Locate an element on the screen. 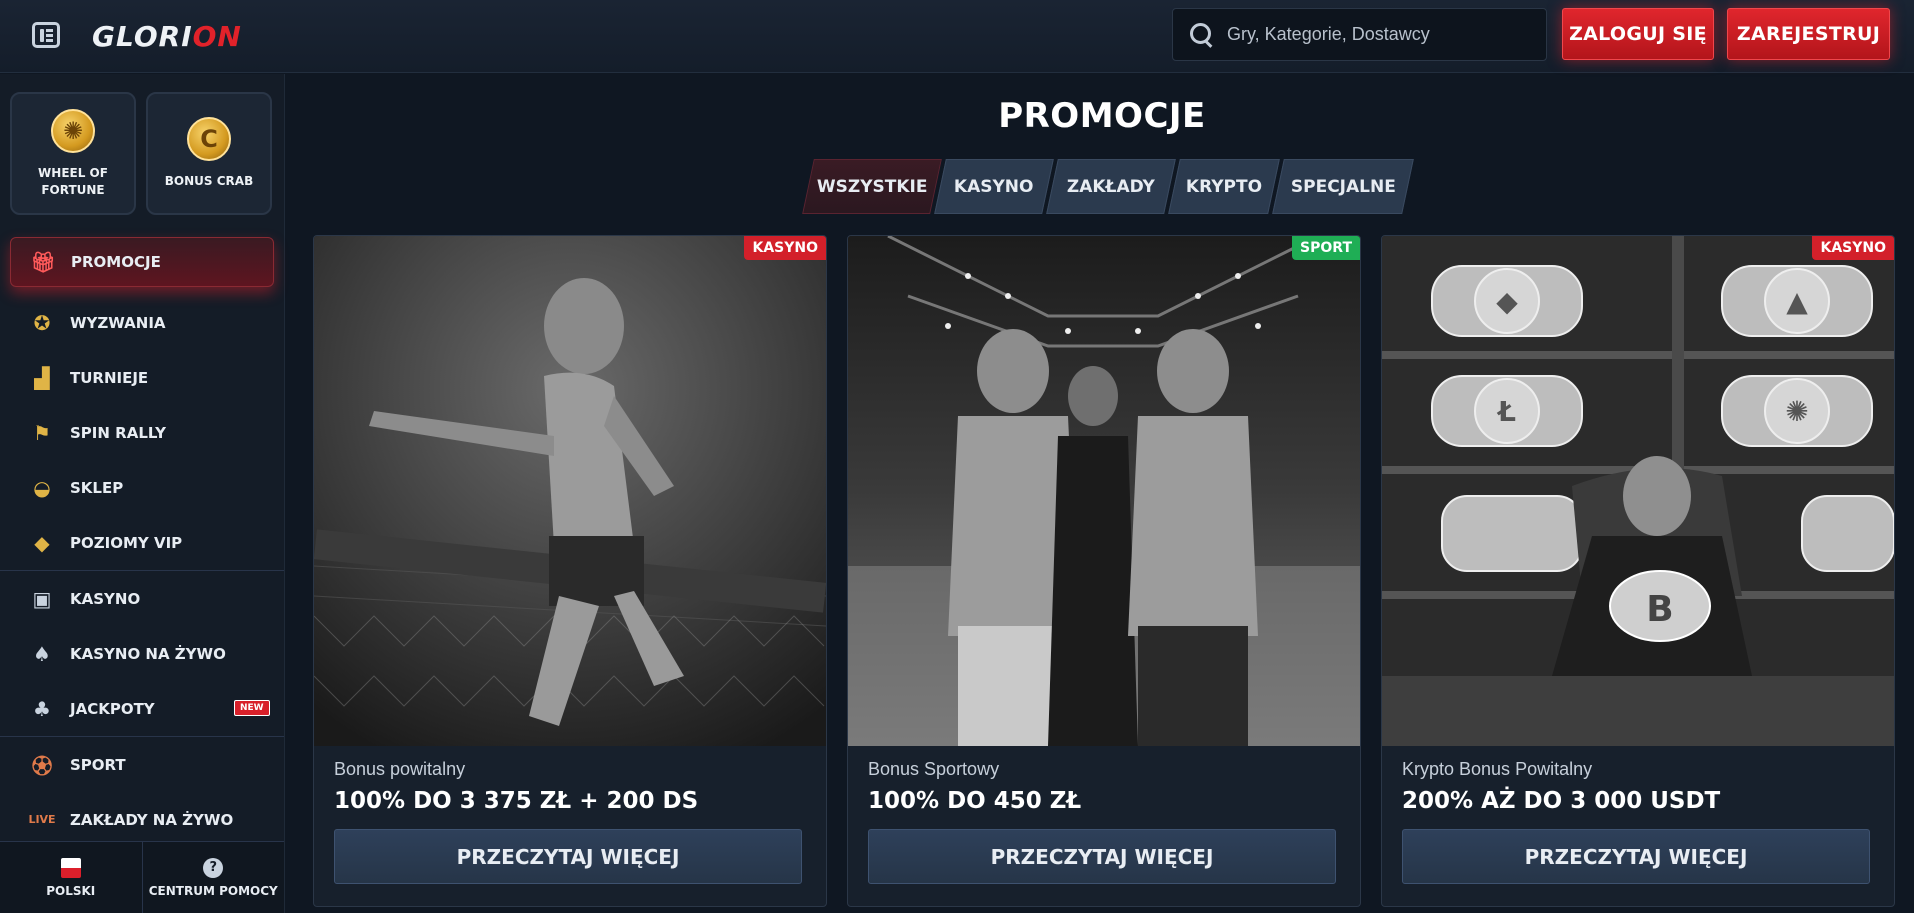 This screenshot has width=1914, height=913. checkered-flag-icon: ⚑ is located at coordinates (42, 432).